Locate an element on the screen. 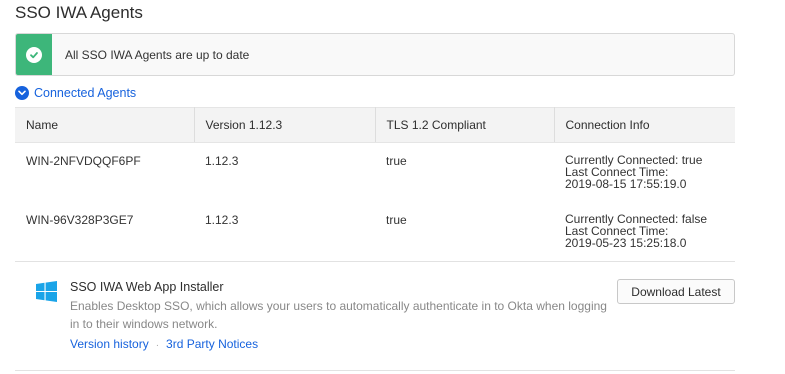  status-alert: All SSO IWA Agents are up to date is located at coordinates (375, 54).